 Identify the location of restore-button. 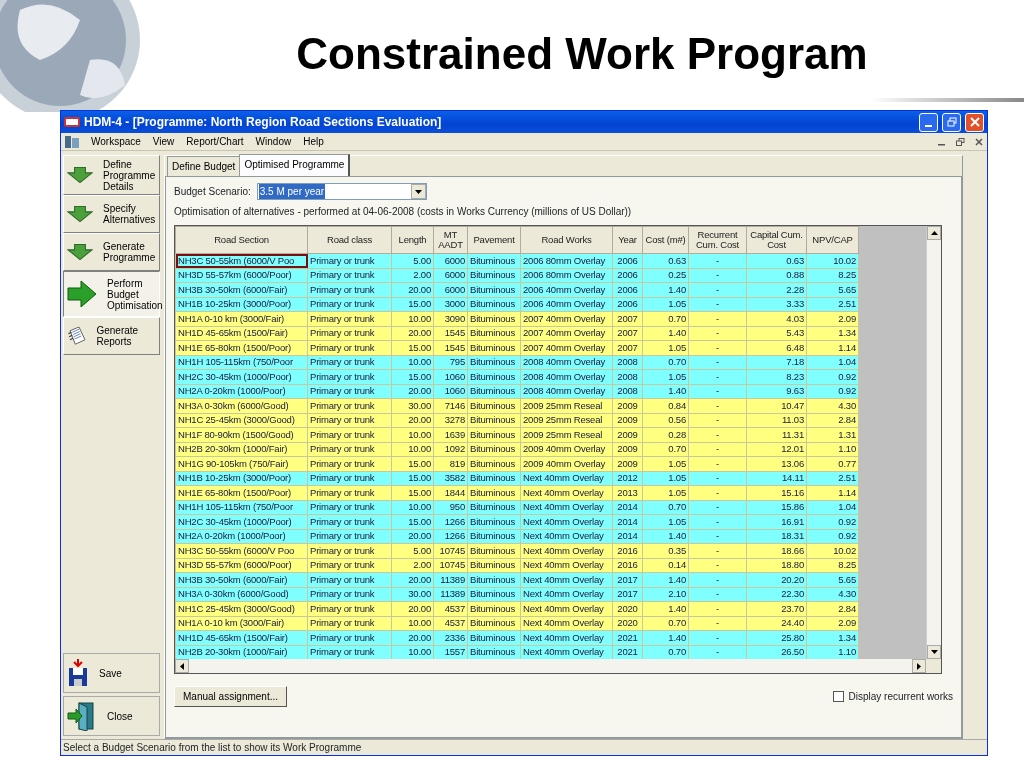
(951, 122).